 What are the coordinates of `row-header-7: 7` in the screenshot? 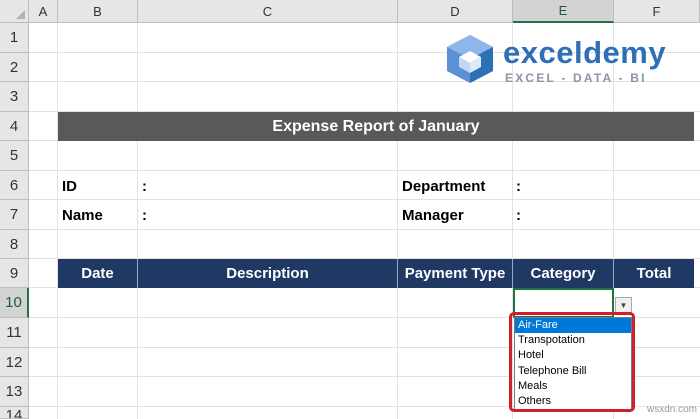 It's located at (14, 215).